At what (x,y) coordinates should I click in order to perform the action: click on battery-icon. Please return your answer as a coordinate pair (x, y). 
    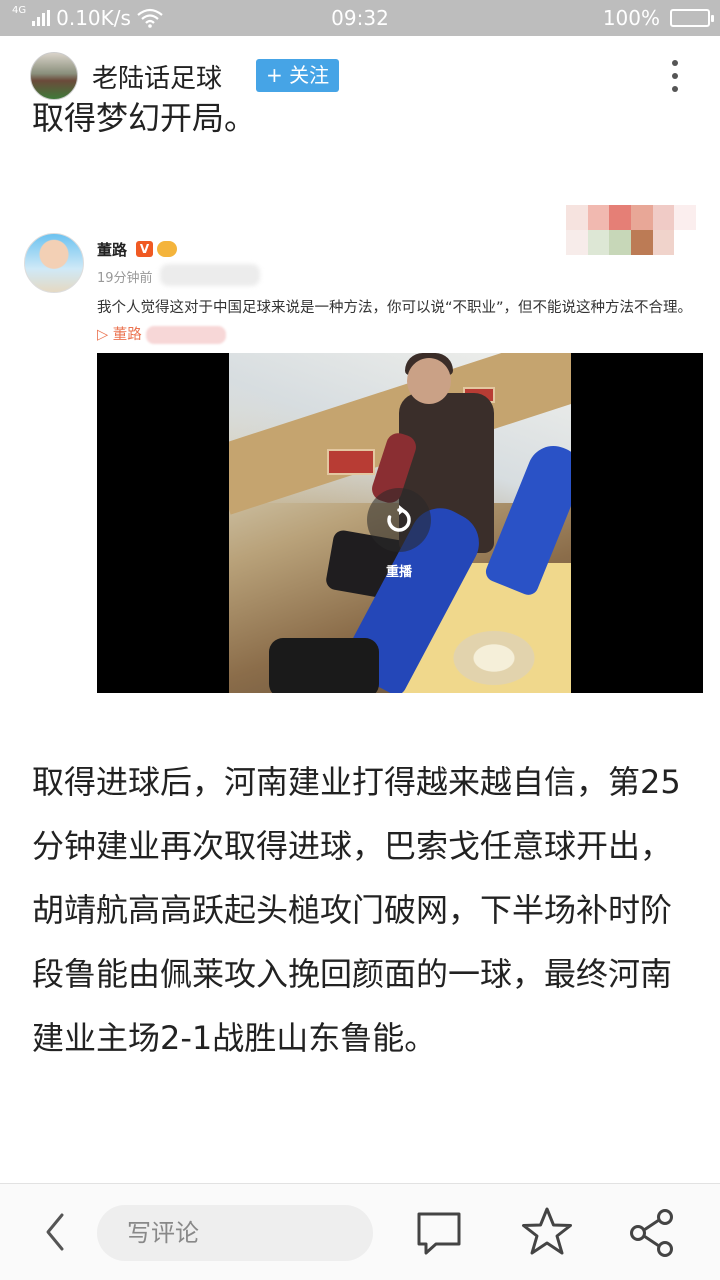
    Looking at the image, I should click on (692, 18).